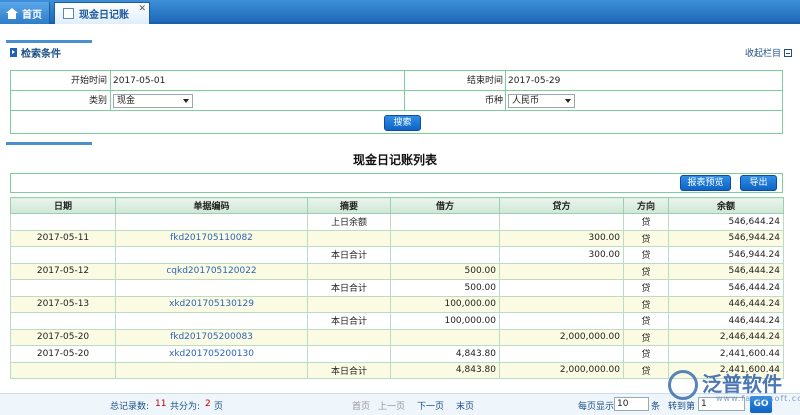  I want to click on total-pages-count: 2, so click(208, 404).